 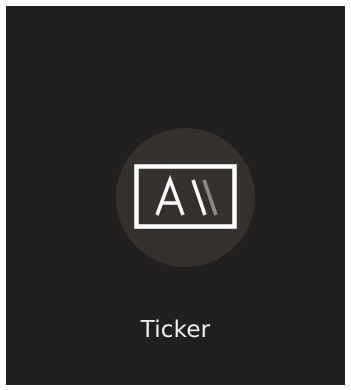 I want to click on ticker-icon, so click(x=185, y=196).